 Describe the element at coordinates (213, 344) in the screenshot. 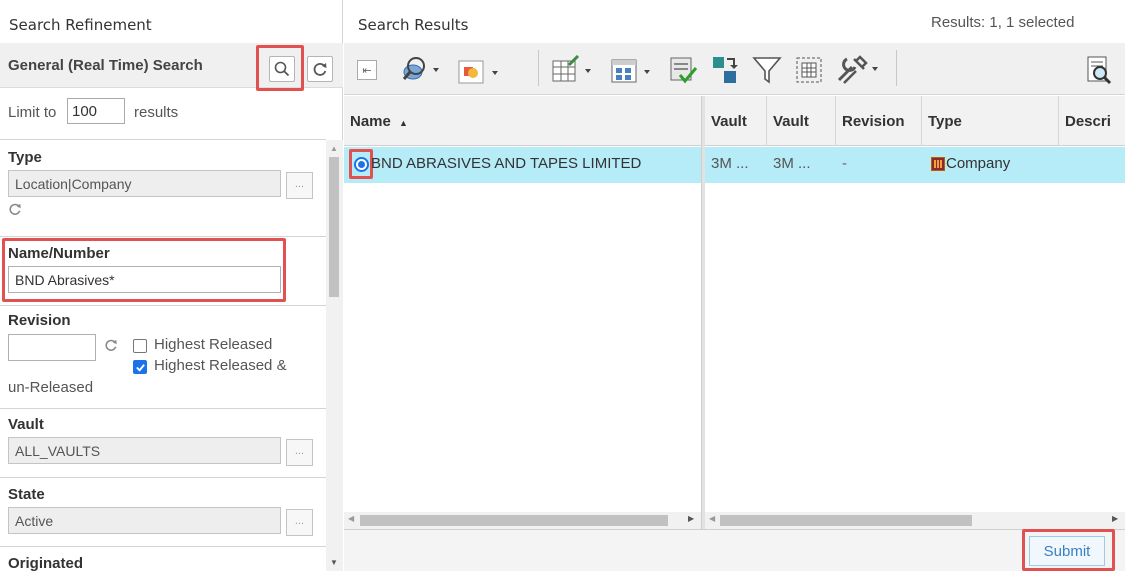

I see `highest-released-label: Highest Released` at that location.